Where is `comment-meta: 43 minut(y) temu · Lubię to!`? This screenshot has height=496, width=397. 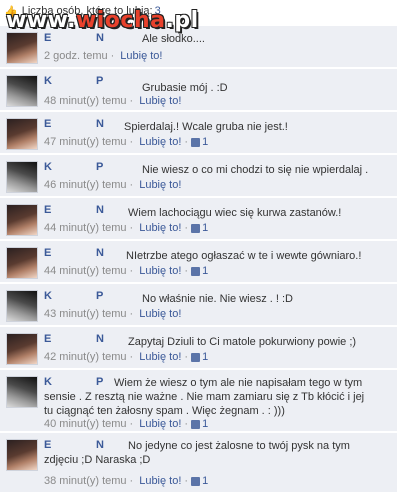
comment-meta: 43 minut(y) temu · Lubię to! is located at coordinates (113, 314).